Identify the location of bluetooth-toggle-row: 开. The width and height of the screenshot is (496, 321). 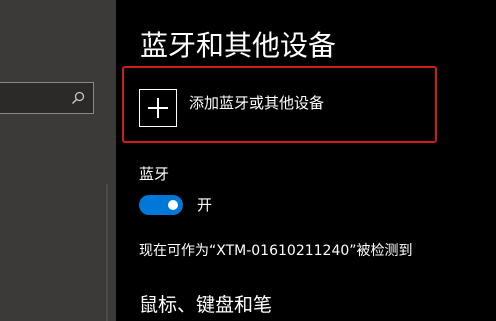
(175, 204).